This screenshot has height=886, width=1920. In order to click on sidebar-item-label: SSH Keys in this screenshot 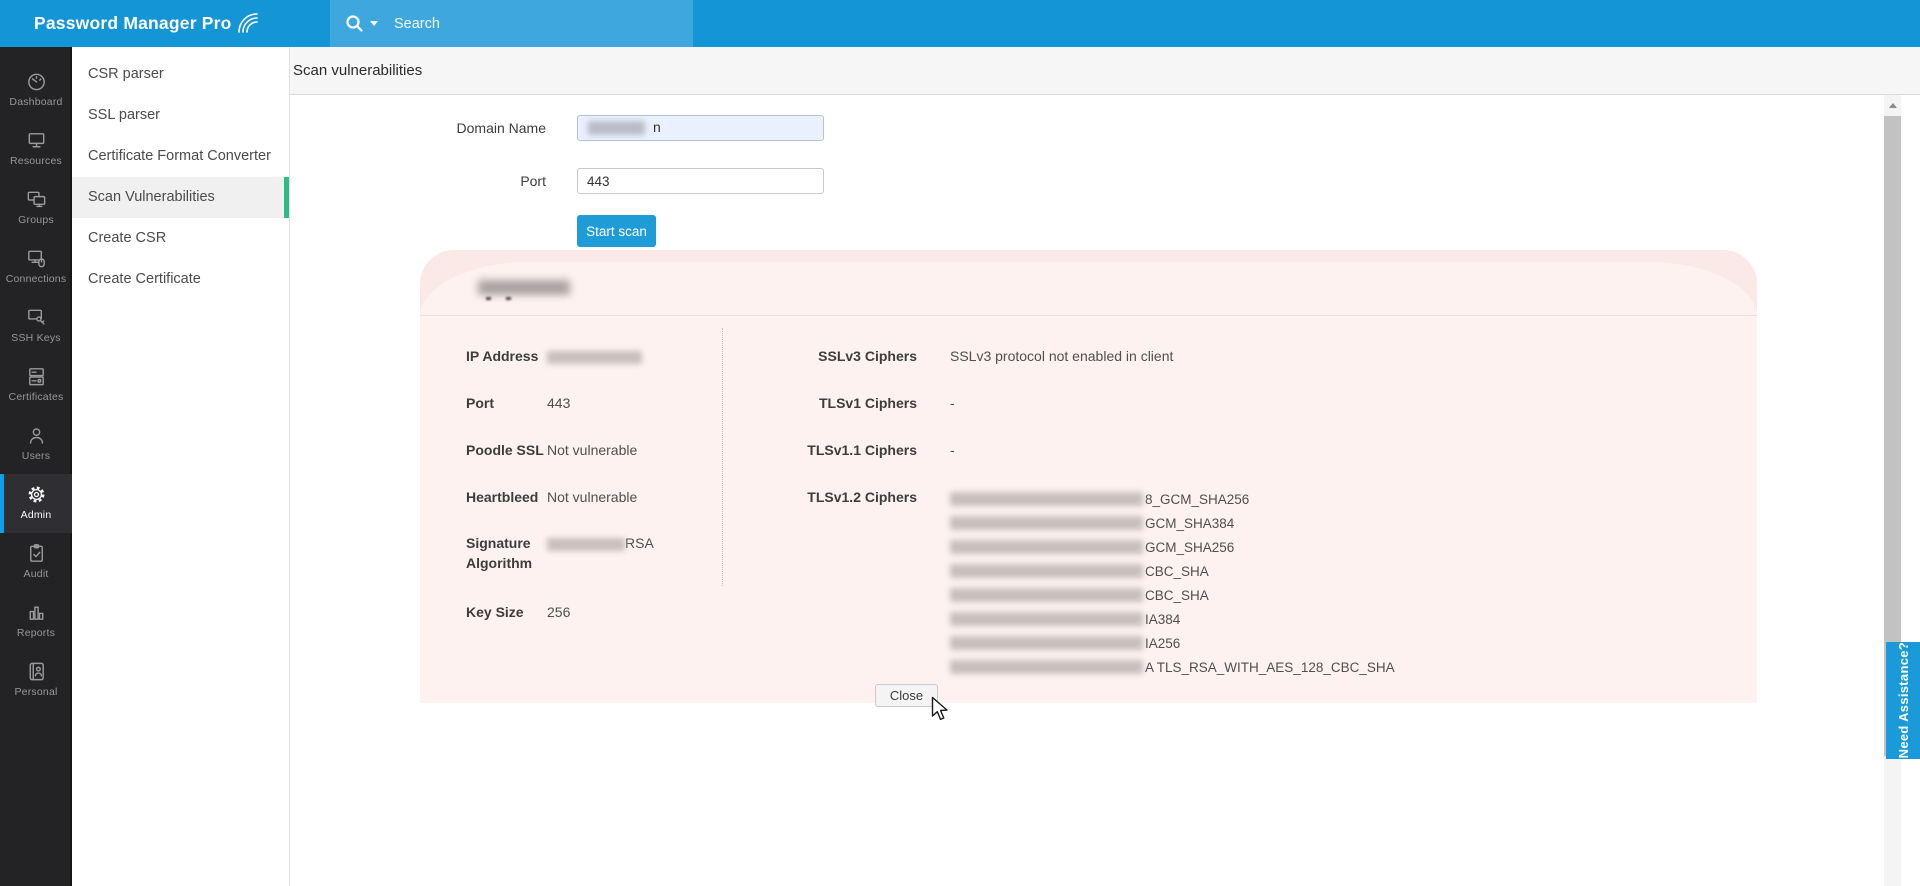, I will do `click(36, 338)`.